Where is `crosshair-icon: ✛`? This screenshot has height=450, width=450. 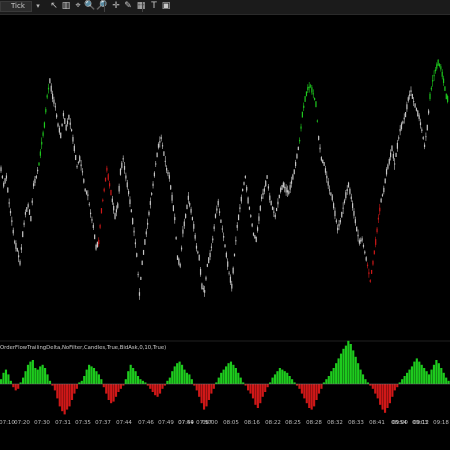
crosshair-icon: ✛ is located at coordinates (116, 6).